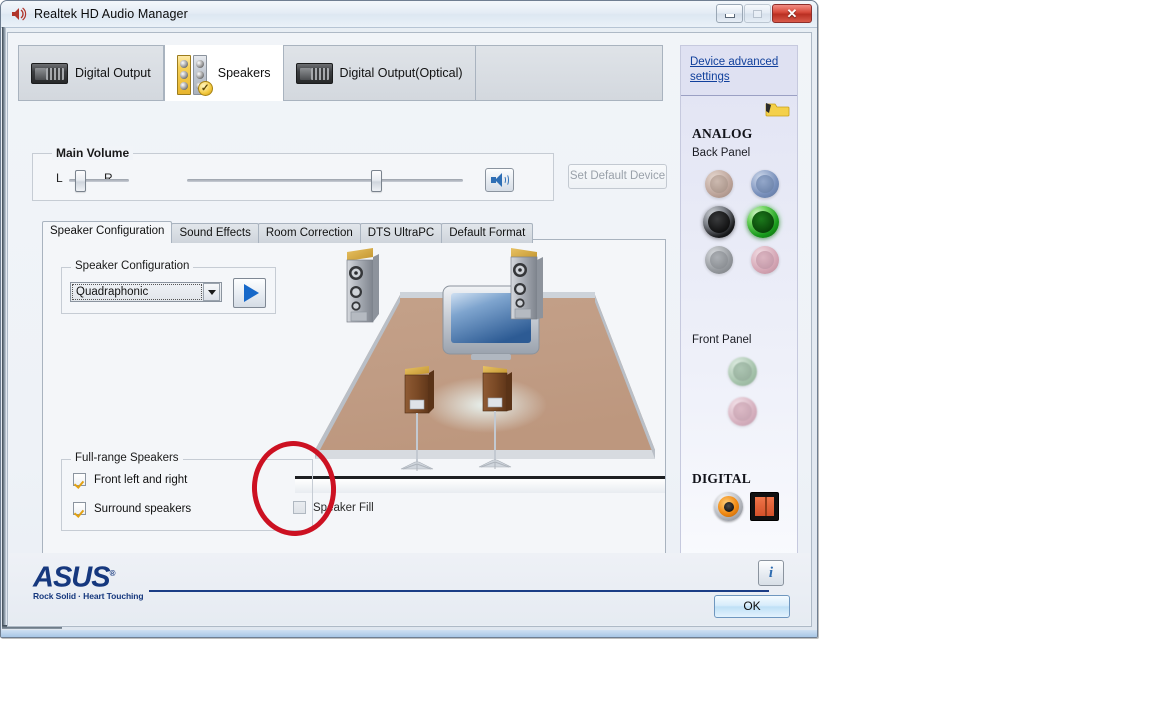  What do you see at coordinates (314, 73) in the screenshot?
I see `digital-output-optical-icon` at bounding box center [314, 73].